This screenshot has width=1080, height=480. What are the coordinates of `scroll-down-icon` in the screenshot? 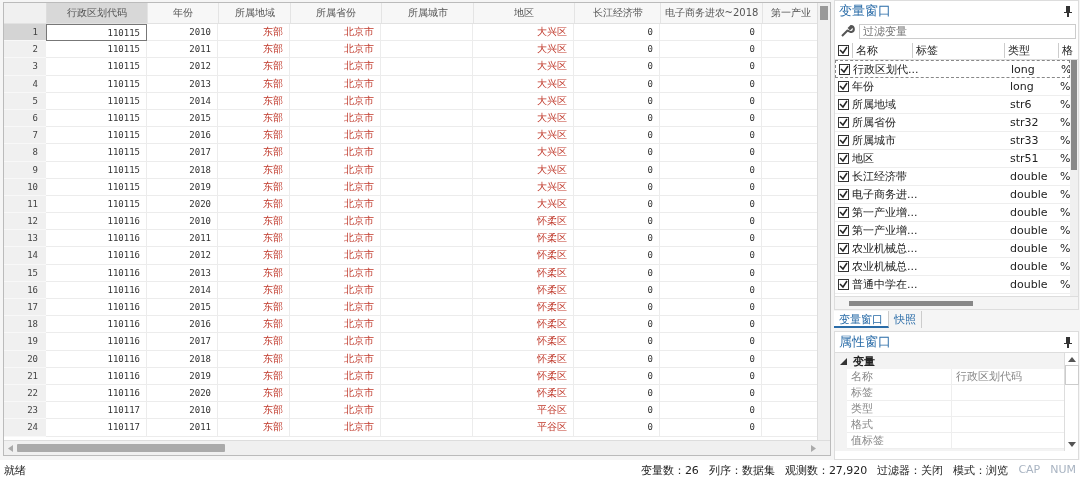 It's located at (1071, 444).